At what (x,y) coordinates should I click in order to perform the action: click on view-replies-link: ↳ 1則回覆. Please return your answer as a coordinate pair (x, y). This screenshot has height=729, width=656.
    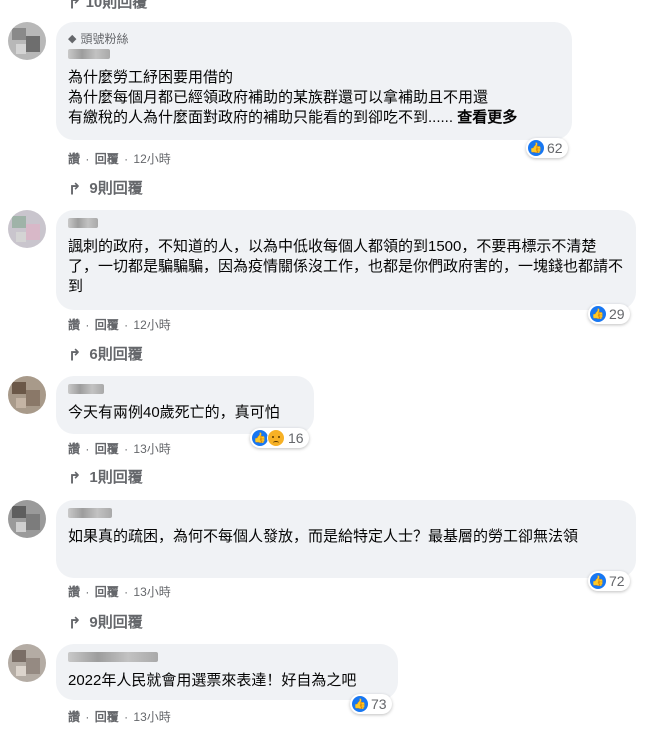
    Looking at the image, I should click on (105, 476).